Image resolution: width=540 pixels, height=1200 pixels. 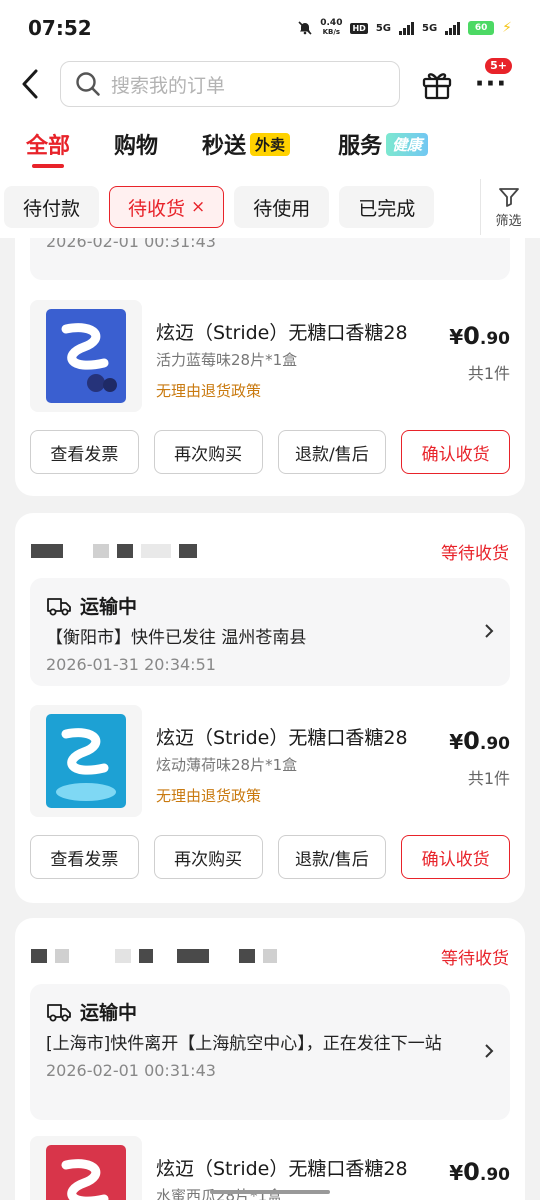 What do you see at coordinates (224, 146) in the screenshot?
I see `tab-label: 秒送` at bounding box center [224, 146].